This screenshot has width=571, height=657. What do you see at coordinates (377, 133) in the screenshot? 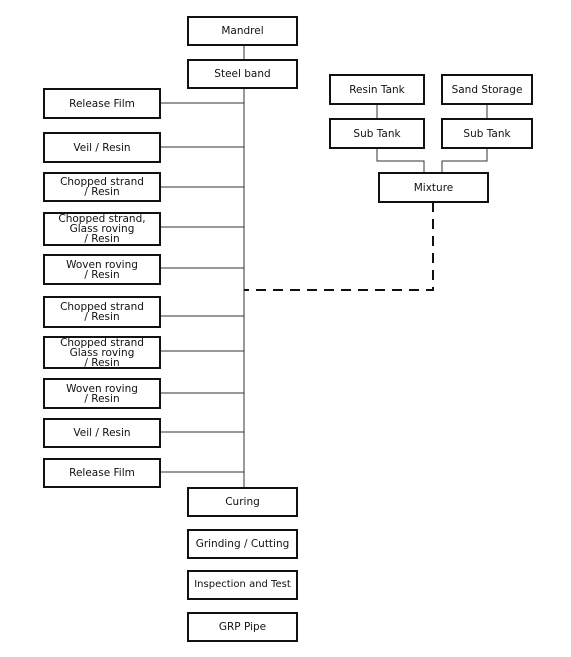
I see `resin-sub-tank-box: Sub Tank` at bounding box center [377, 133].